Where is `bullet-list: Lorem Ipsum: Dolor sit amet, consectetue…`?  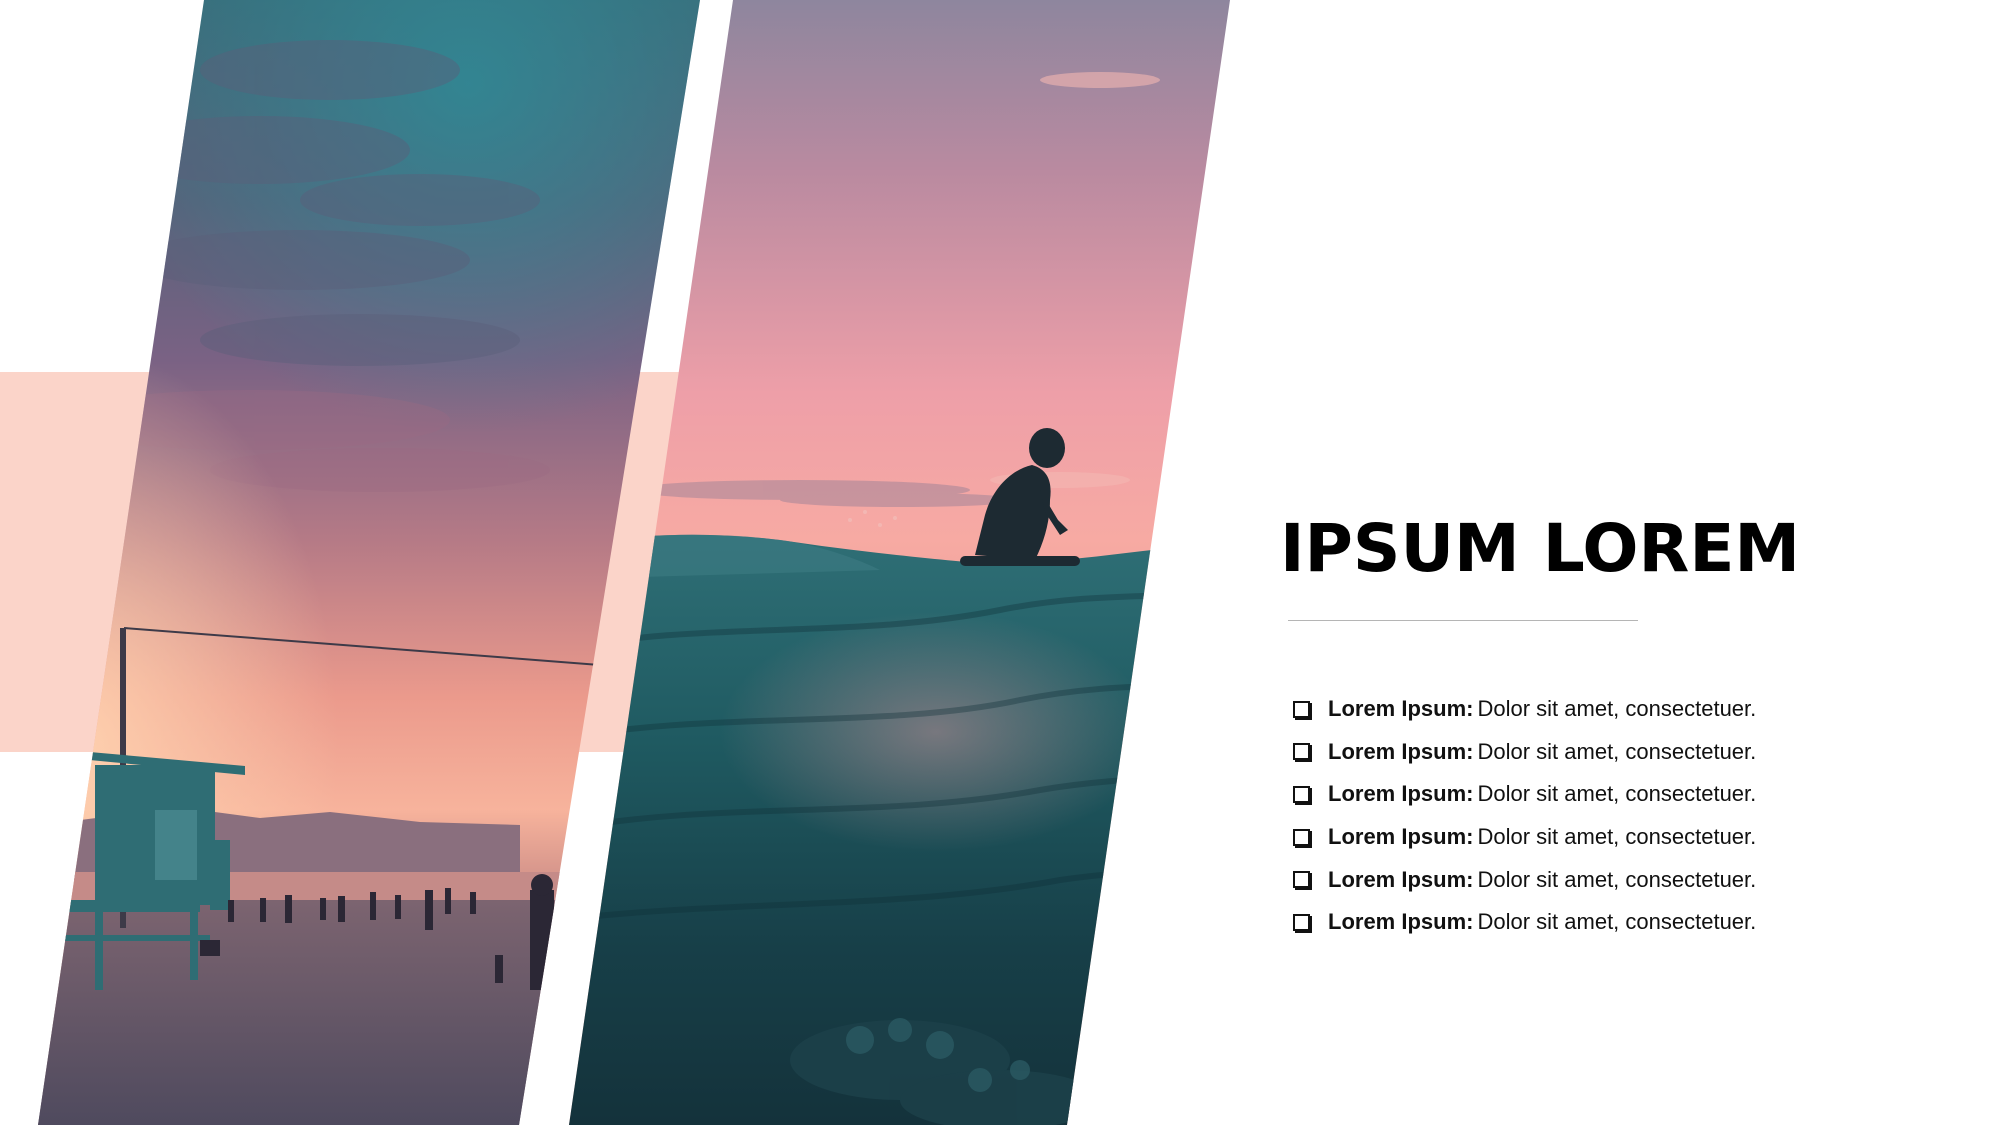
bullet-list: Lorem Ipsum: Dolor sit amet, consectetue… is located at coordinates (1524, 816).